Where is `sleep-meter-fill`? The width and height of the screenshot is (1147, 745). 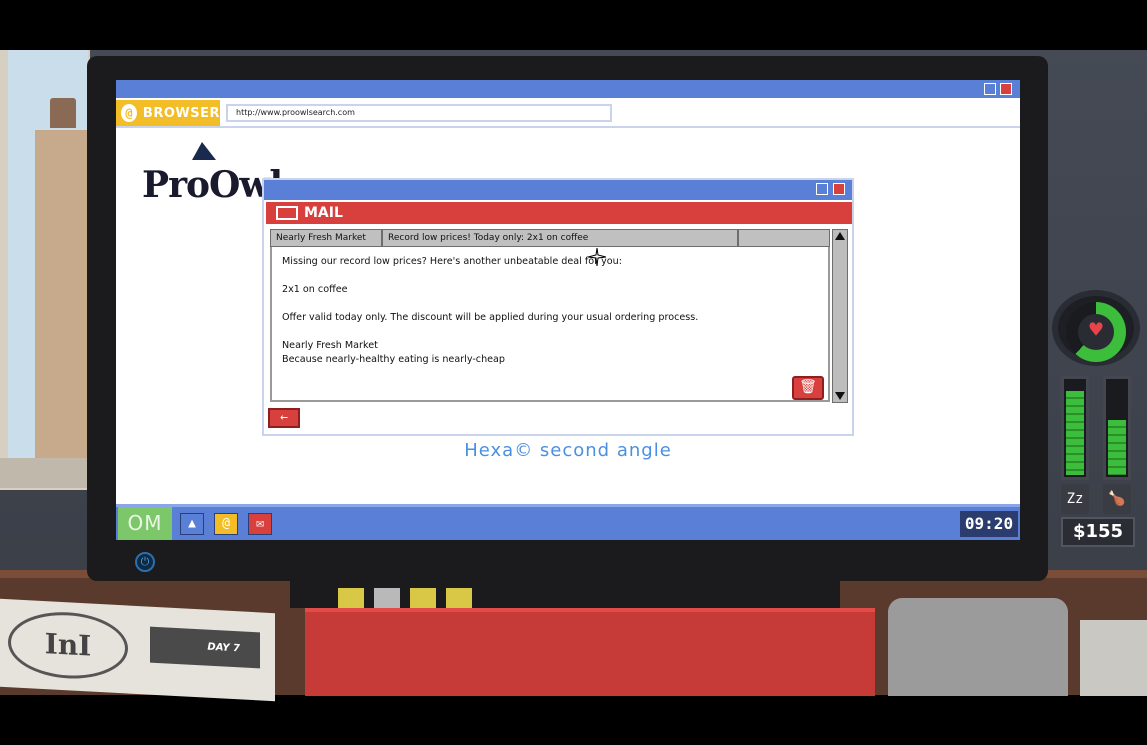 sleep-meter-fill is located at coordinates (1075, 432).